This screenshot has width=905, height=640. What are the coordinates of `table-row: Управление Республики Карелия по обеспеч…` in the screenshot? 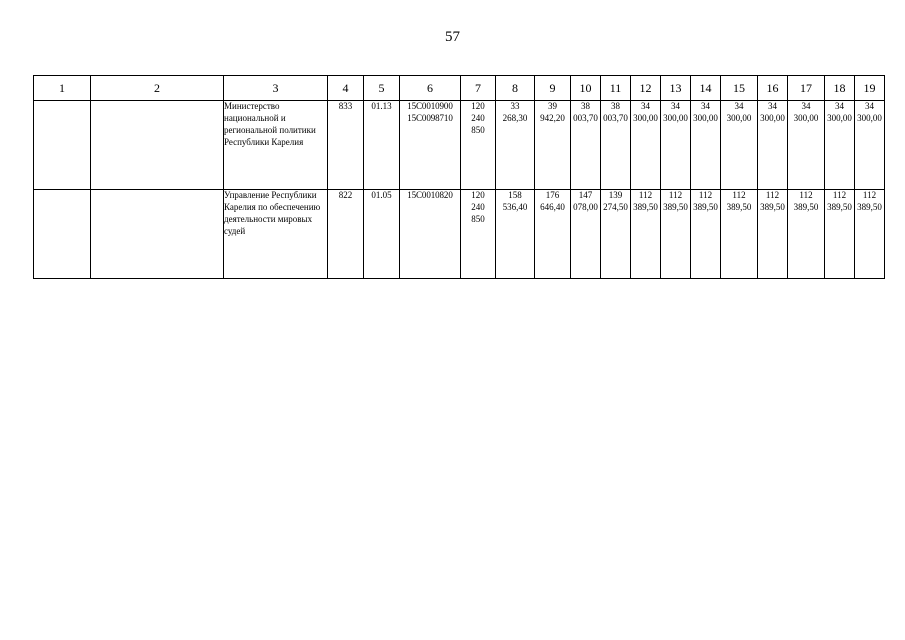 It's located at (459, 234).